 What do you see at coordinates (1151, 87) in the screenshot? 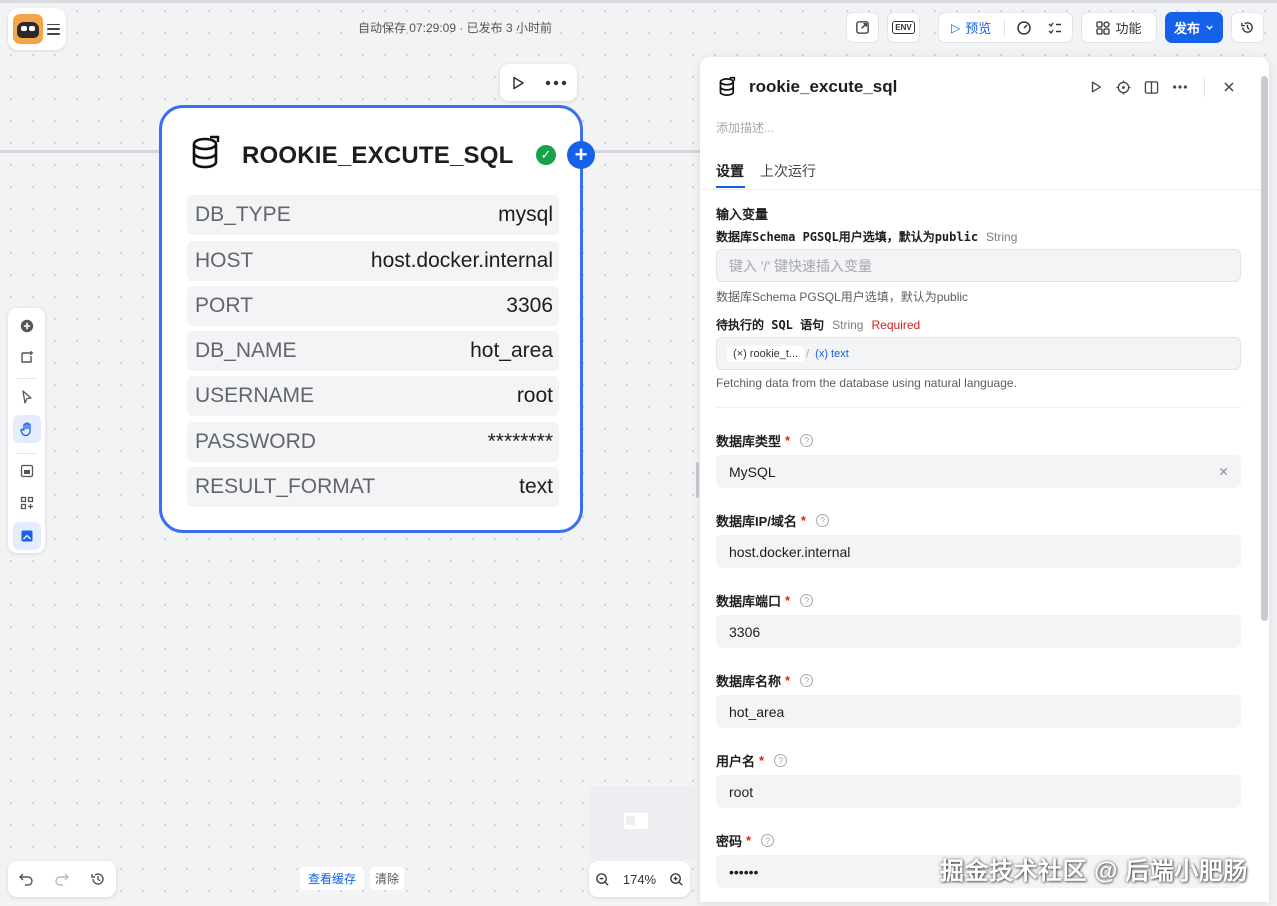
I see `split-view-icon` at bounding box center [1151, 87].